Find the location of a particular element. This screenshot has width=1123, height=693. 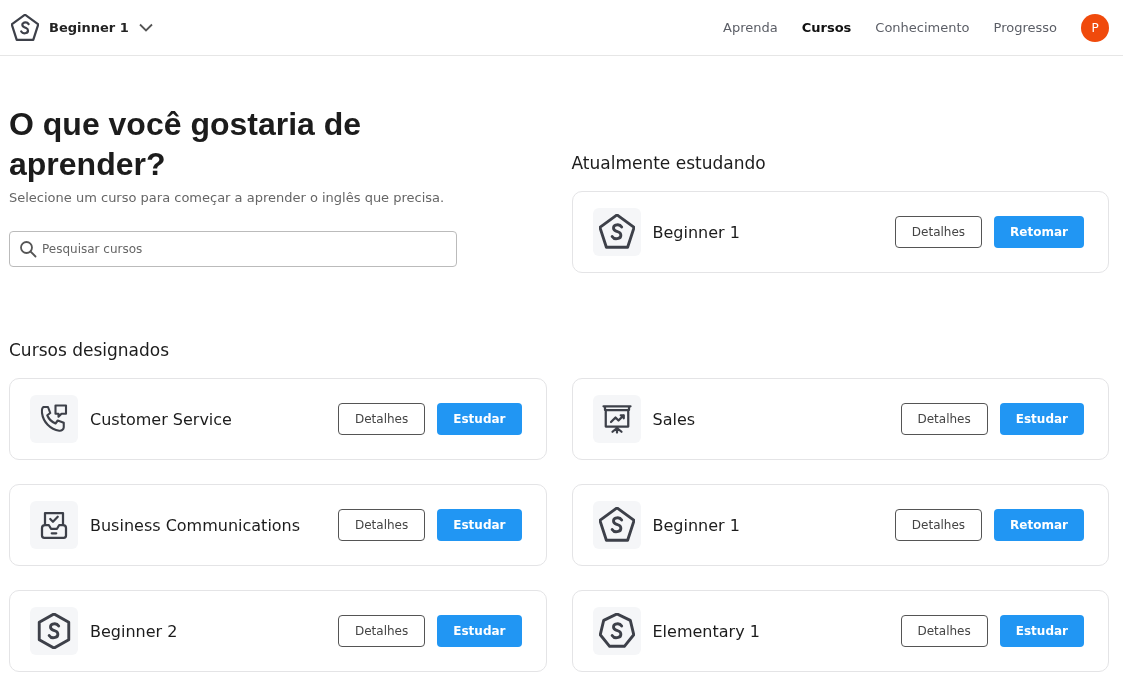

page-title: O que você gostaria de aprender? is located at coordinates (186, 144).